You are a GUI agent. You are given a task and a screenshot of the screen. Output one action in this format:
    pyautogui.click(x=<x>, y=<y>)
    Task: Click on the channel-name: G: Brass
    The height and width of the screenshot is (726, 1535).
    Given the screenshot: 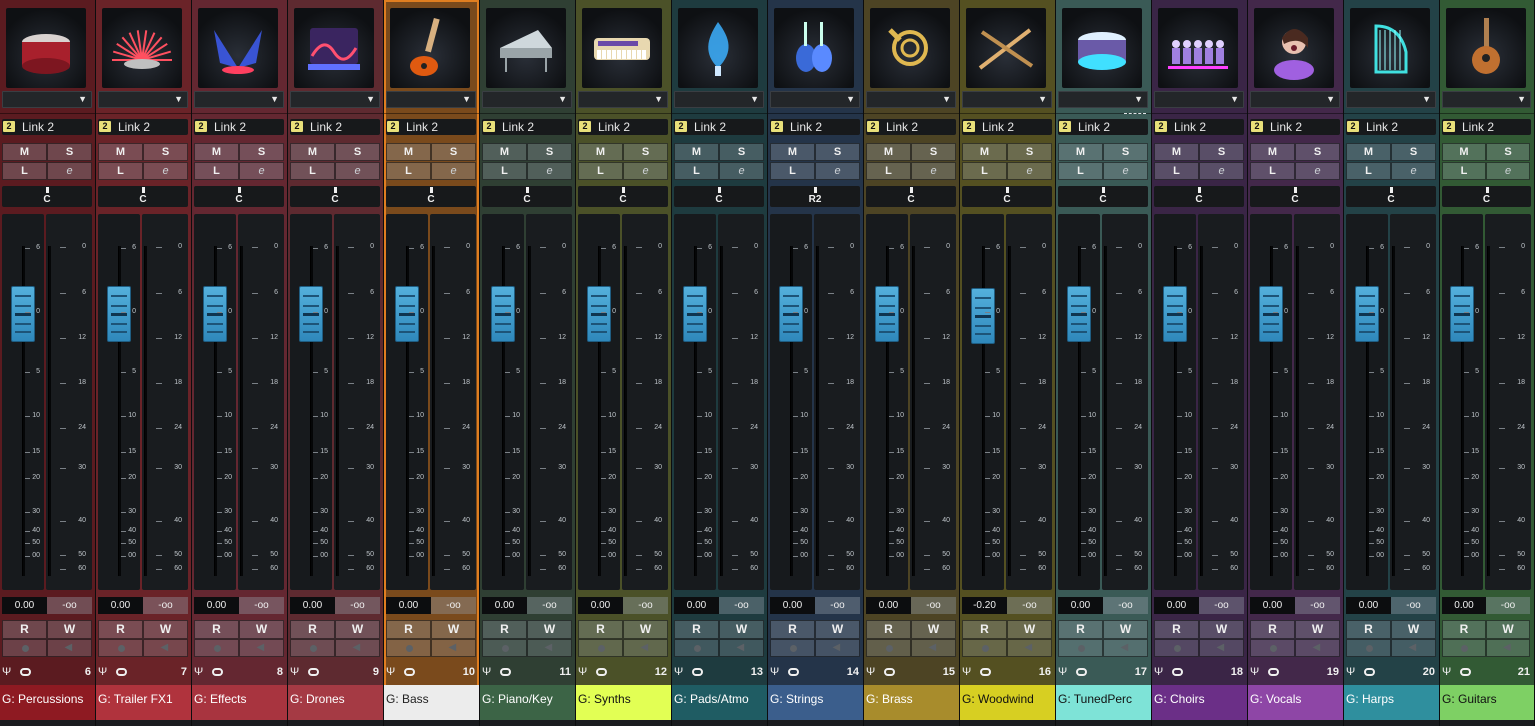 What is the action you would take?
    pyautogui.click(x=911, y=702)
    